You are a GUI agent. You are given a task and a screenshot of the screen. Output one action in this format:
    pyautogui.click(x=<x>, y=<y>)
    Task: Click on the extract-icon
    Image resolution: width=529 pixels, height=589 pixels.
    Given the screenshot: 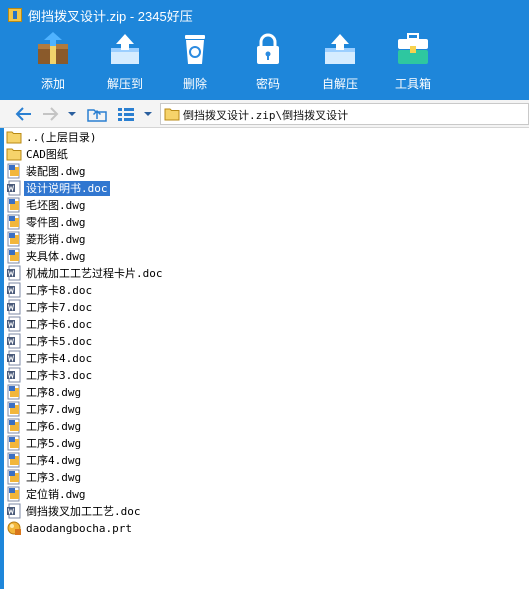 What is the action you would take?
    pyautogui.click(x=125, y=49)
    